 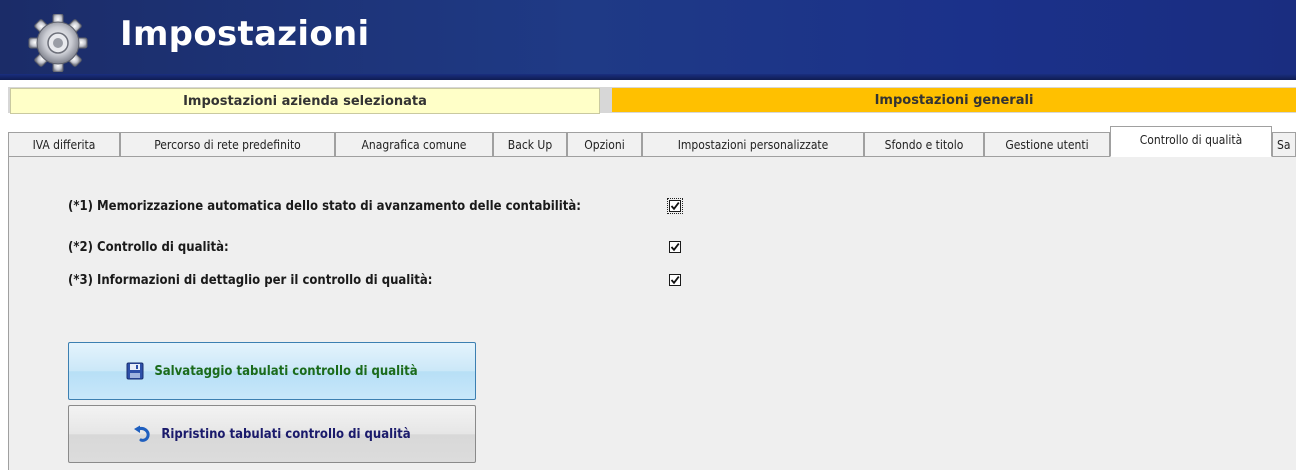 I want to click on section-button-general-settings: Impostazioni generali, so click(x=954, y=100).